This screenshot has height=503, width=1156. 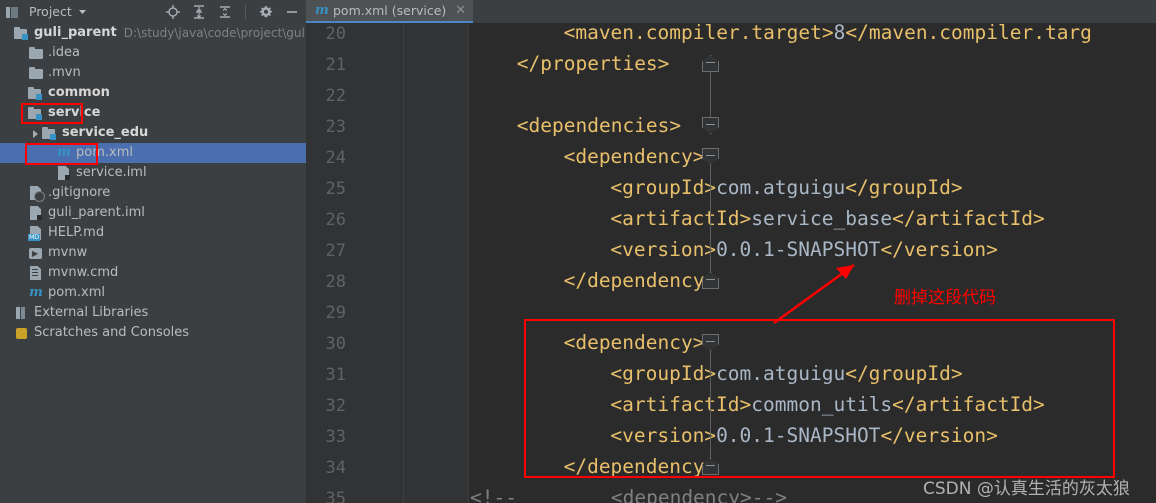 What do you see at coordinates (335, 375) in the screenshot?
I see `line-number: 31` at bounding box center [335, 375].